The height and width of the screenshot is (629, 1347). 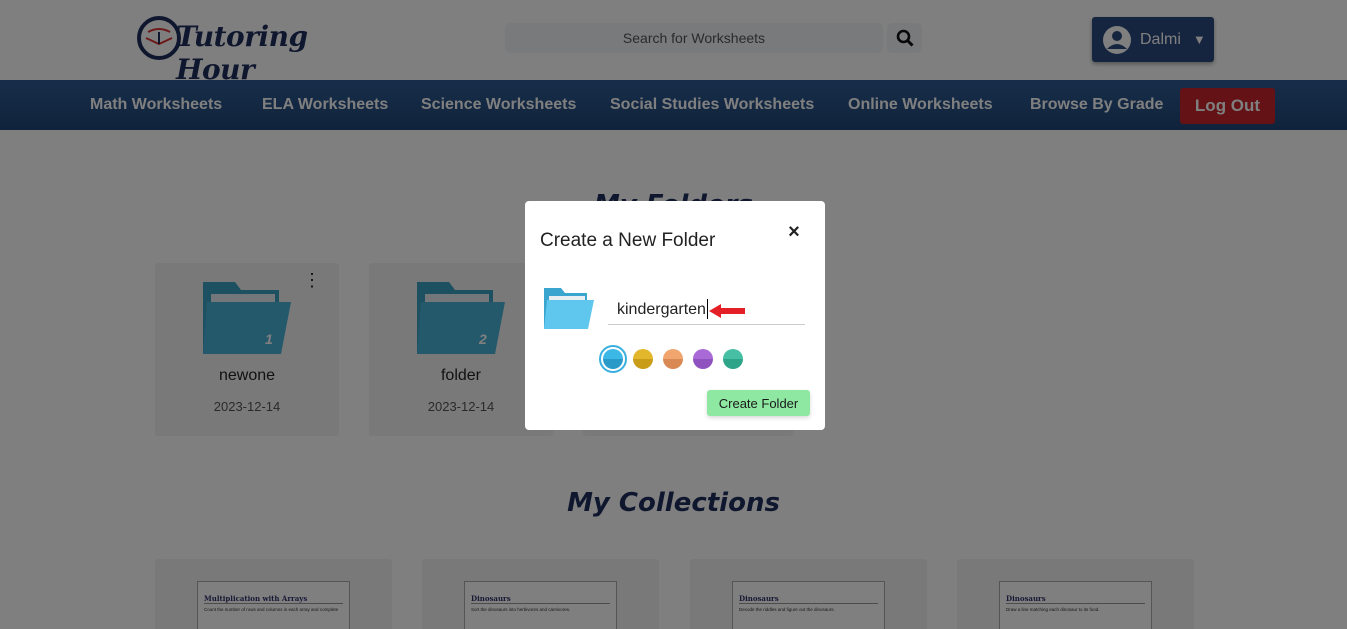 What do you see at coordinates (569, 308) in the screenshot?
I see `folder-icon` at bounding box center [569, 308].